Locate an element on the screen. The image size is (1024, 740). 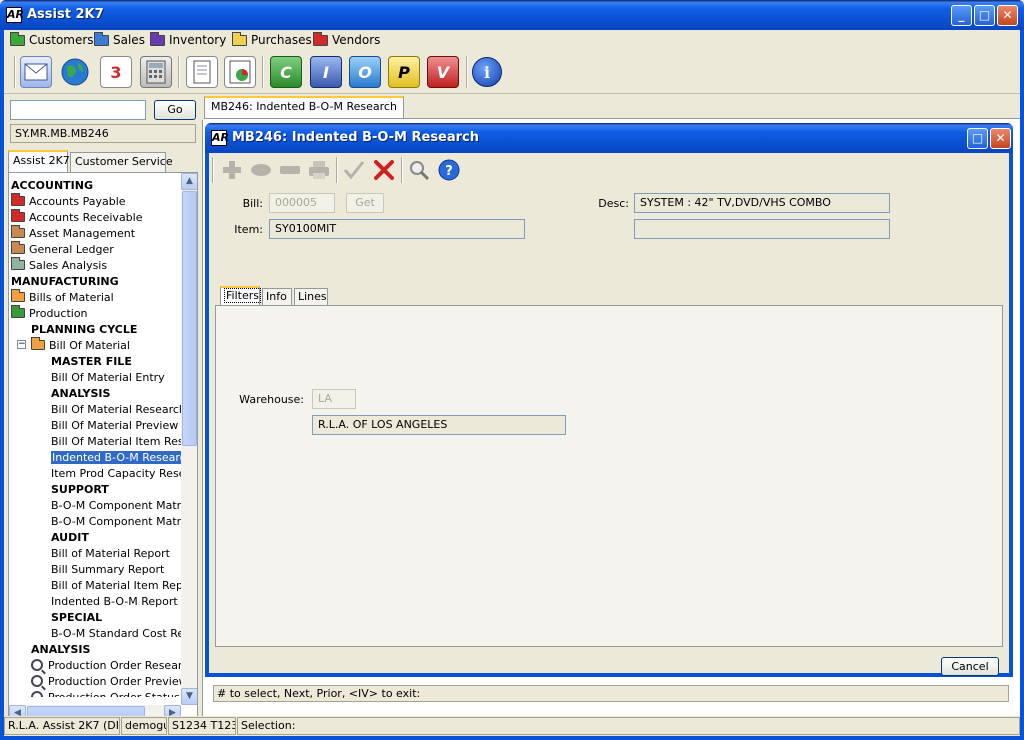
globe-icon is located at coordinates (75, 72).